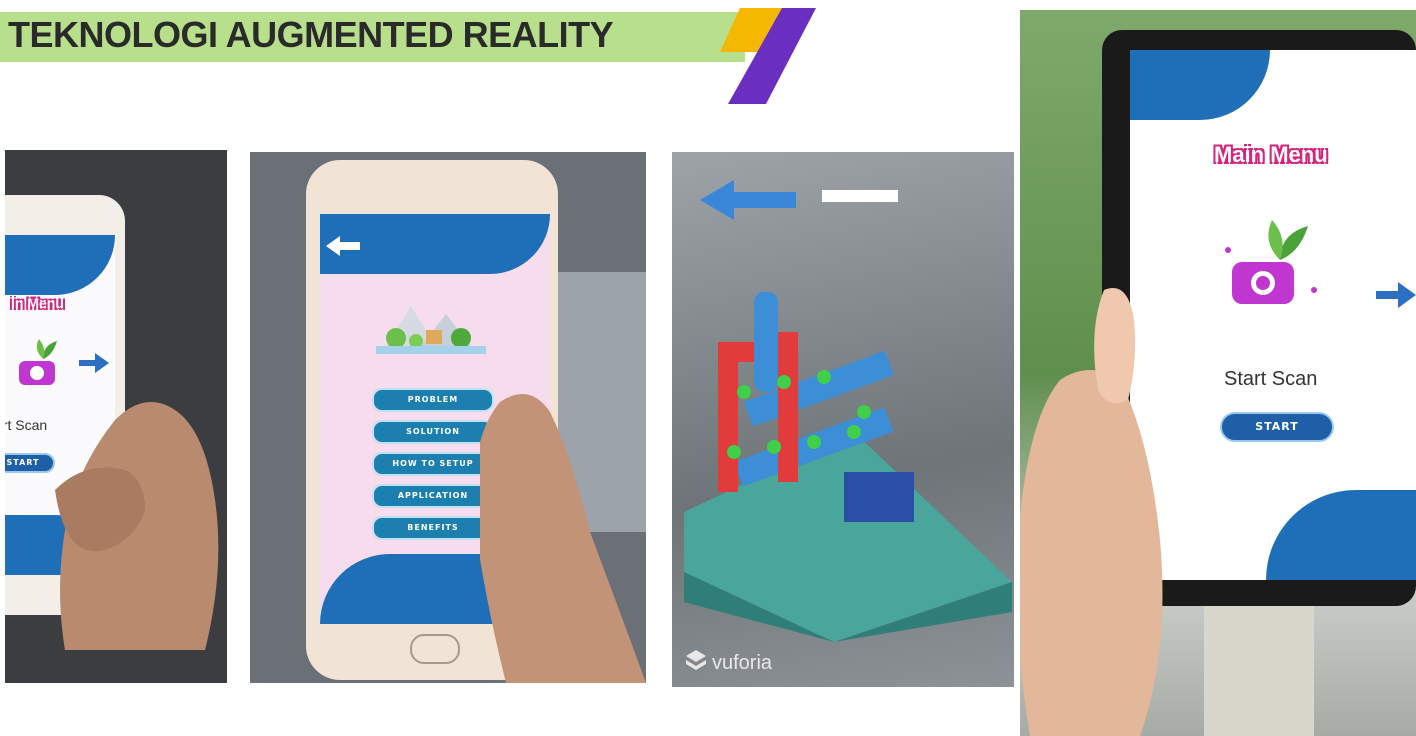 The width and height of the screenshot is (1416, 736). Describe the element at coordinates (696, 660) in the screenshot. I see `vuforia-logo-icon` at that location.